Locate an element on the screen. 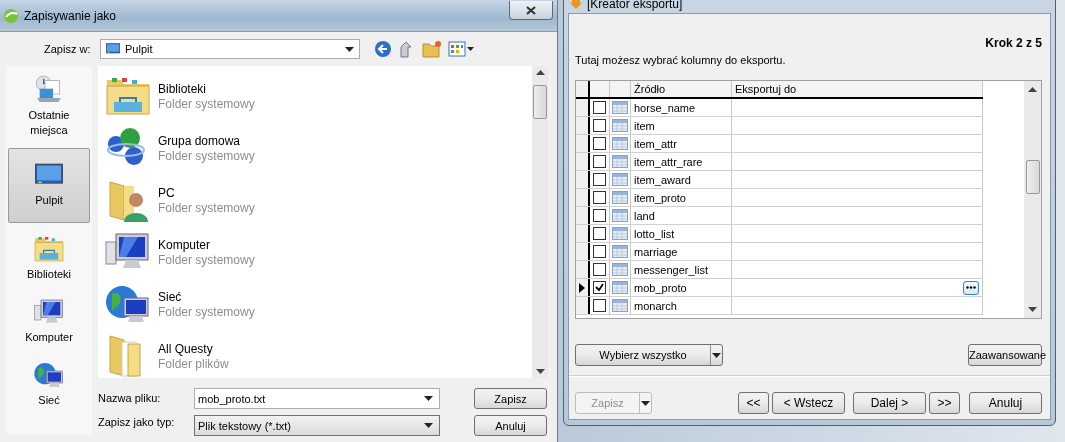 Image resolution: width=1065 pixels, height=442 pixels. new-folder-icon is located at coordinates (432, 49).